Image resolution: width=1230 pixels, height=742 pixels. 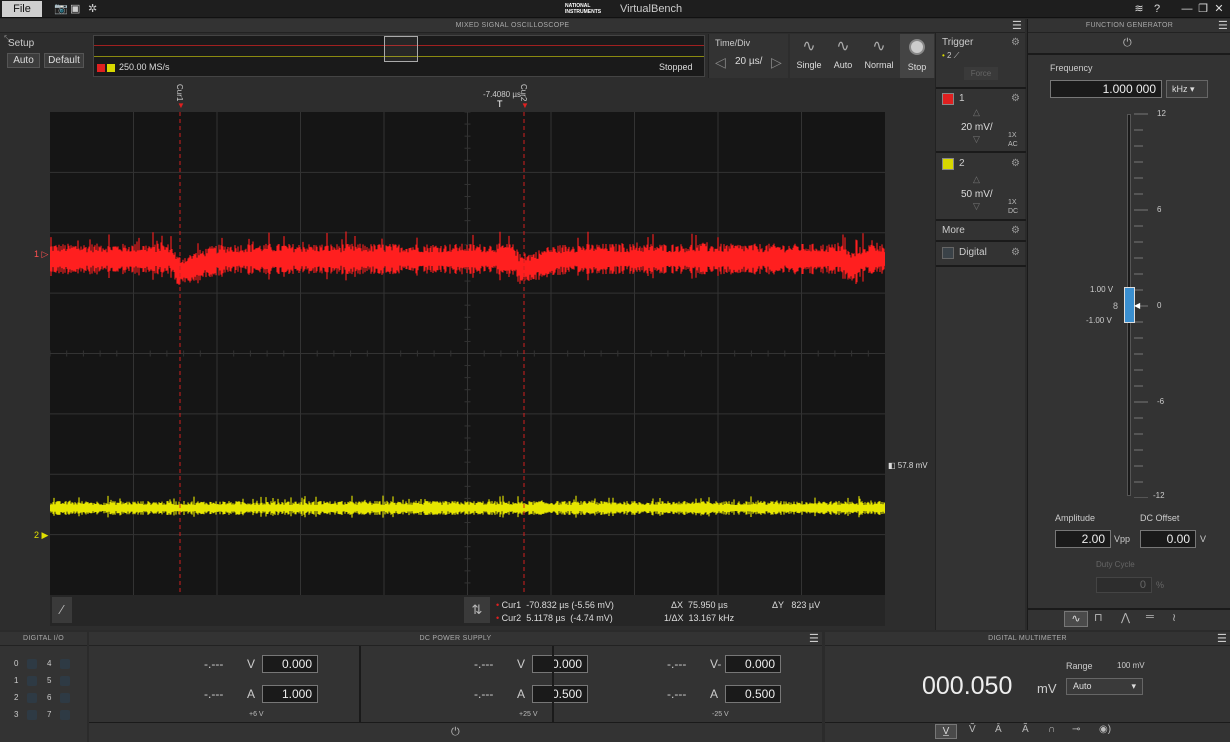 What do you see at coordinates (1051, 729) in the screenshot?
I see `resistance-mode-icon: ∩` at bounding box center [1051, 729].